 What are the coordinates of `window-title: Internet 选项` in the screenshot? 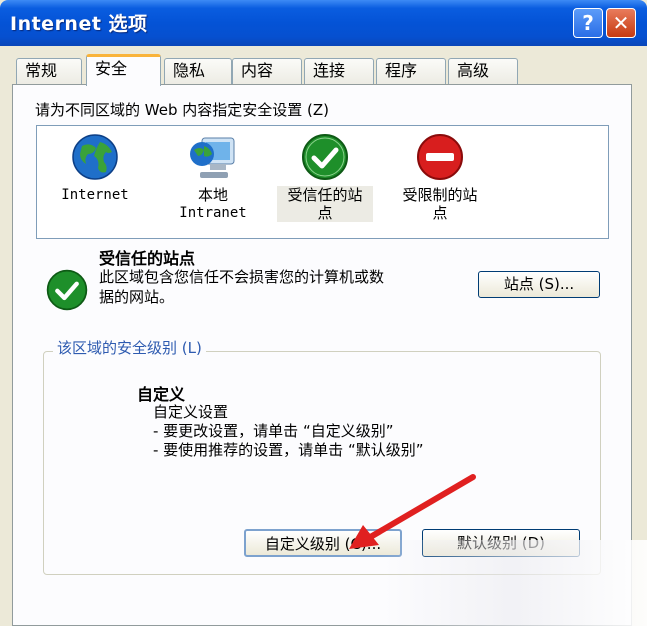 It's located at (79, 24).